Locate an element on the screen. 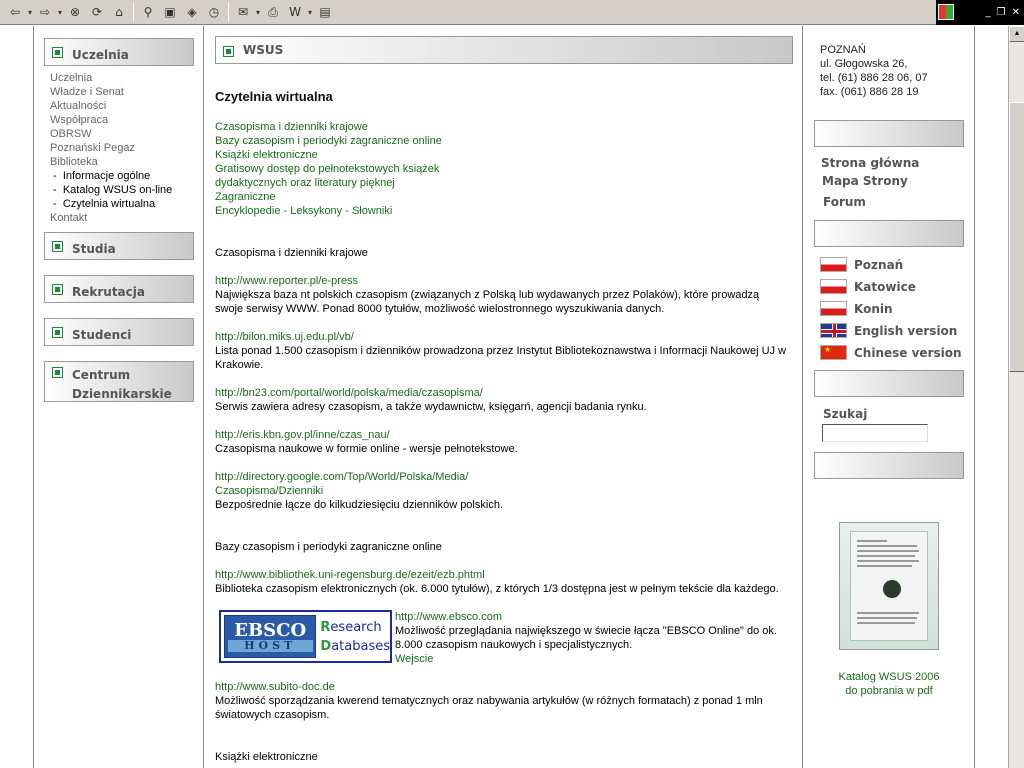  nav-subitem-informacje: - Informacje ogólne is located at coordinates (111, 176).